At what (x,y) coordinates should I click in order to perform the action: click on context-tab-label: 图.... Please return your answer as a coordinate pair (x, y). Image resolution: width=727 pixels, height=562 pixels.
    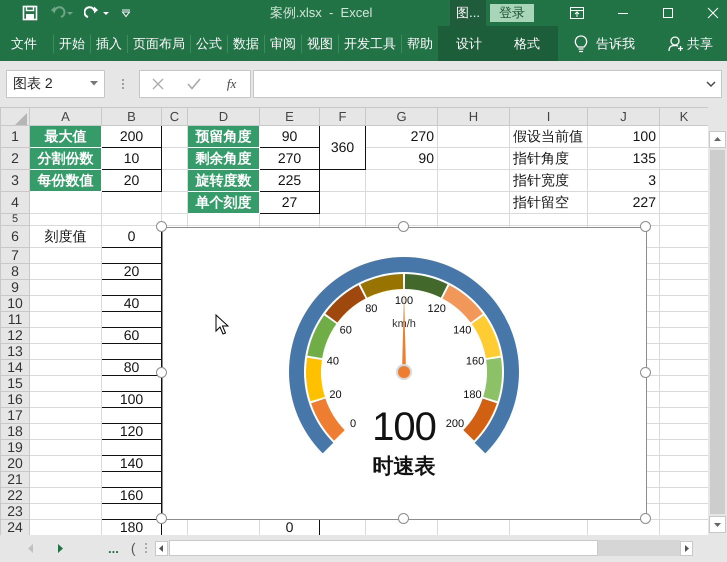
    Looking at the image, I should click on (468, 13).